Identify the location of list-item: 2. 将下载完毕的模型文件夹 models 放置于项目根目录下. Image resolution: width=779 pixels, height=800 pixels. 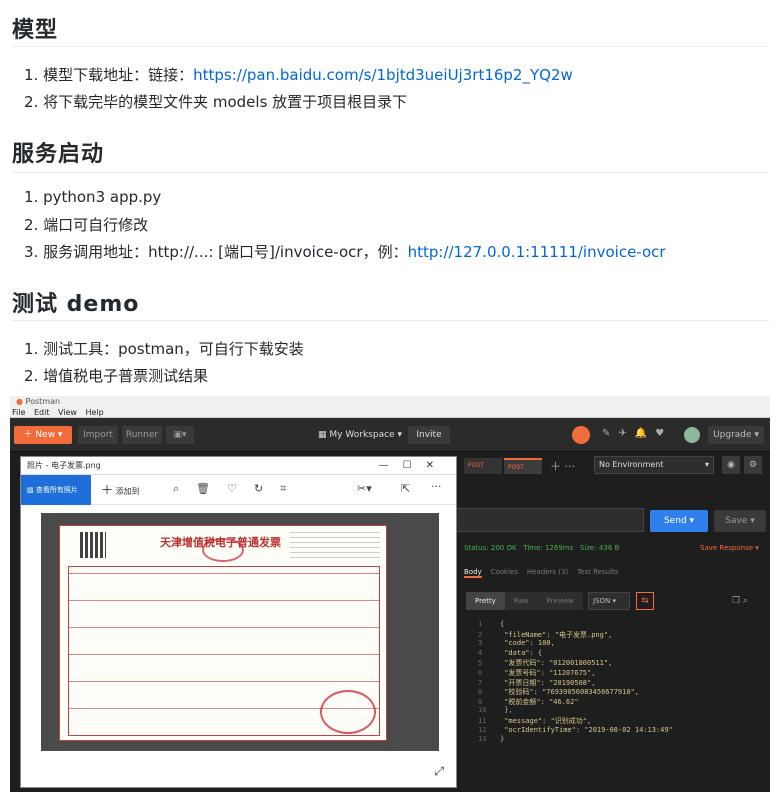
(216, 102).